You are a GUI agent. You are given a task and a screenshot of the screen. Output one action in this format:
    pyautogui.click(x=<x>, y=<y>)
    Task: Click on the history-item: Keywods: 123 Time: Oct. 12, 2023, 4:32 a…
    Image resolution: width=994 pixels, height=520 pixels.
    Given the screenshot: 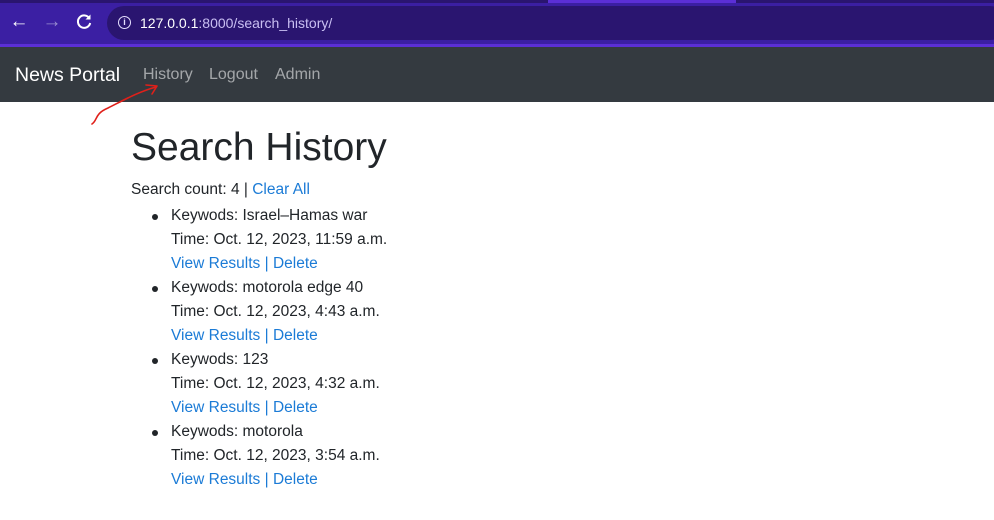 What is the action you would take?
    pyautogui.click(x=551, y=384)
    